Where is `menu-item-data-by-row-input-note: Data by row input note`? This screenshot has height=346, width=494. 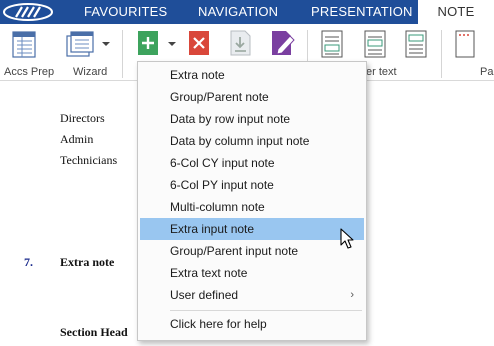
menu-item-data-by-row-input-note: Data by row input note is located at coordinates (252, 119).